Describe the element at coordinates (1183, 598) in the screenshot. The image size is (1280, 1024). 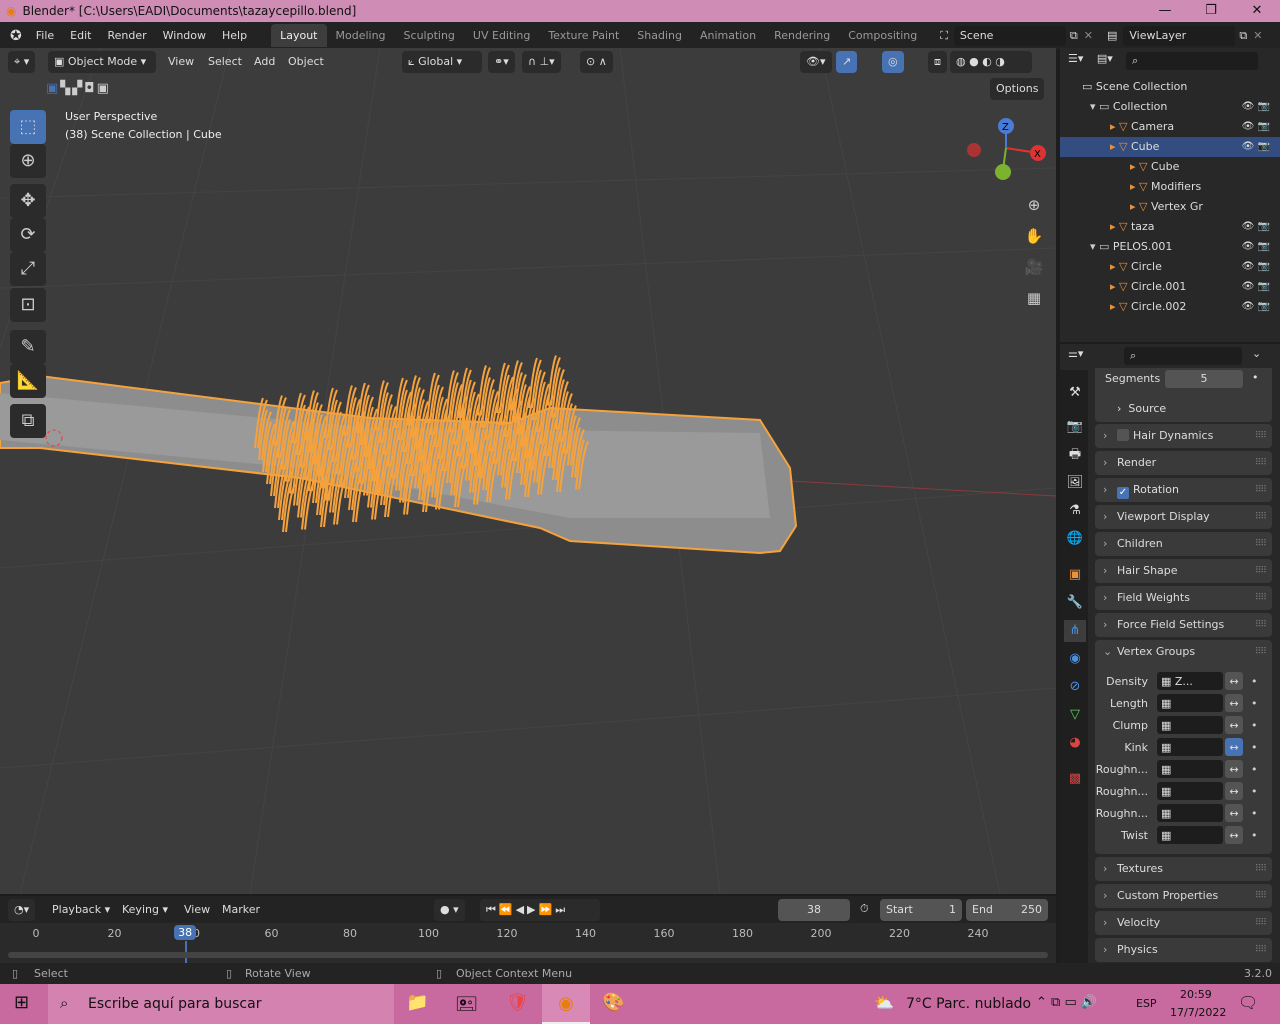
I see `panel-6: › Field Weights ⠿⠿` at that location.